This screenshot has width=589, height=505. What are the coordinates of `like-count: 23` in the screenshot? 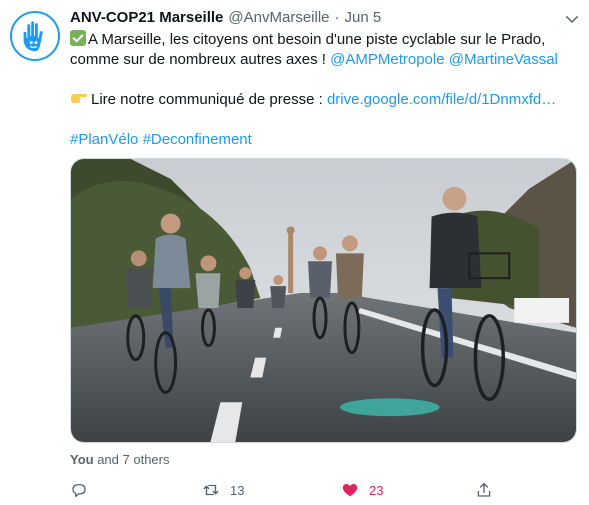 It's located at (376, 490).